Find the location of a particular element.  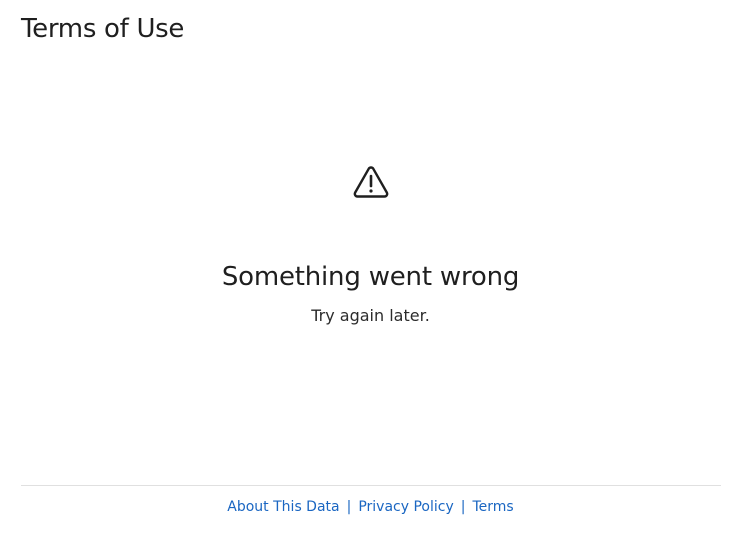

terms-link: Terms is located at coordinates (492, 507).